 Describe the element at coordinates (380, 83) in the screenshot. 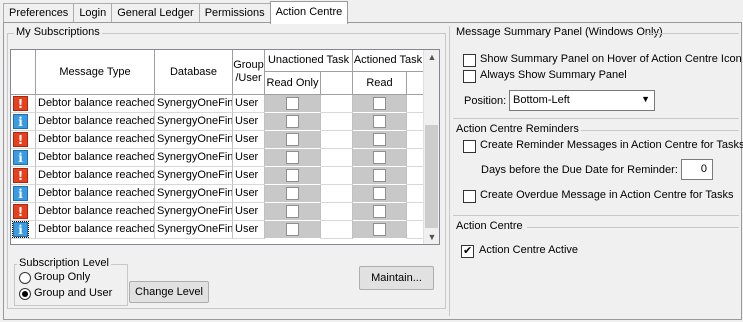

I see `read-header: Read` at that location.